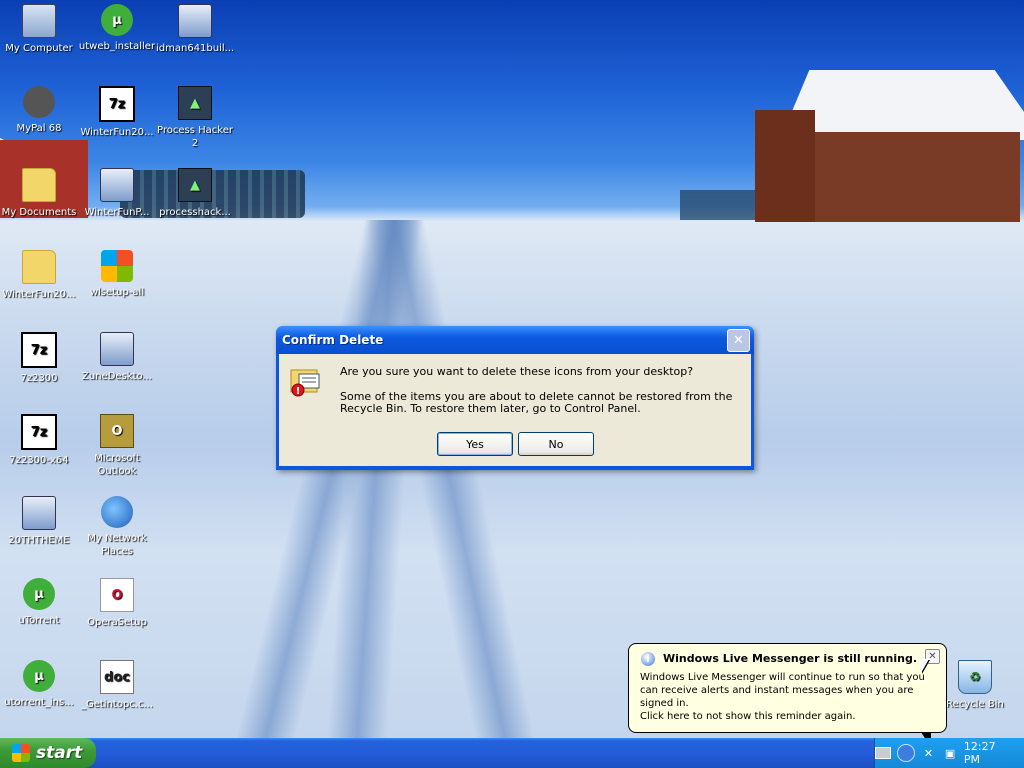 Image resolution: width=1024 pixels, height=768 pixels. I want to click on desktop-icon-opera-setup: O OperaSetup, so click(117, 603).